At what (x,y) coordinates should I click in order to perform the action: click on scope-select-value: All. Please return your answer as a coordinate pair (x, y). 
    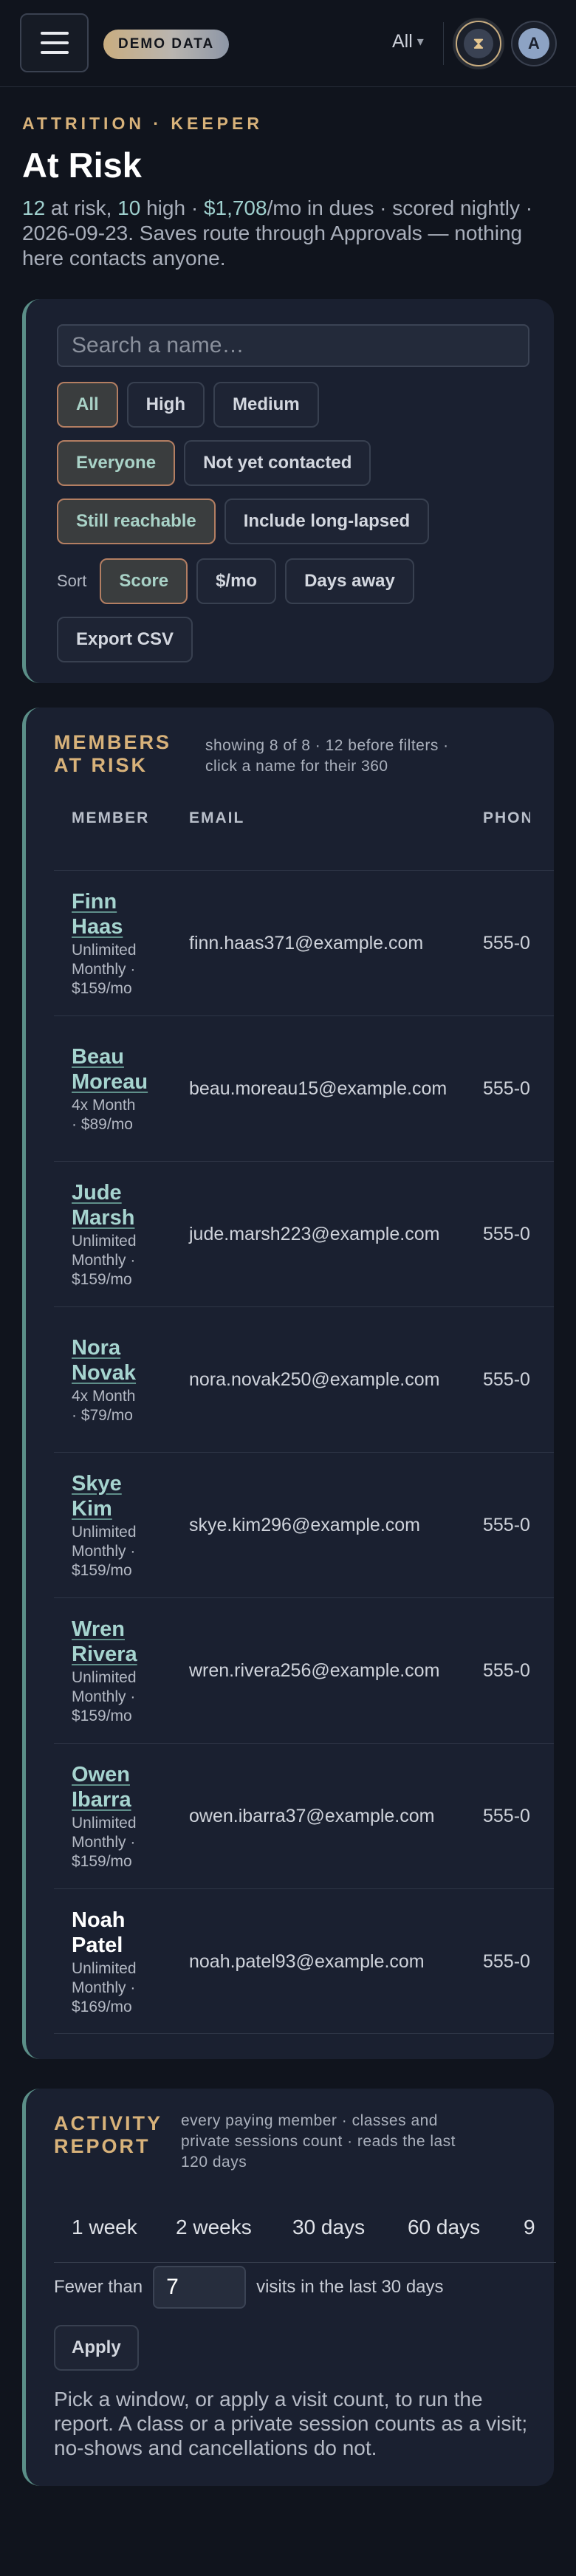
    Looking at the image, I should click on (403, 41).